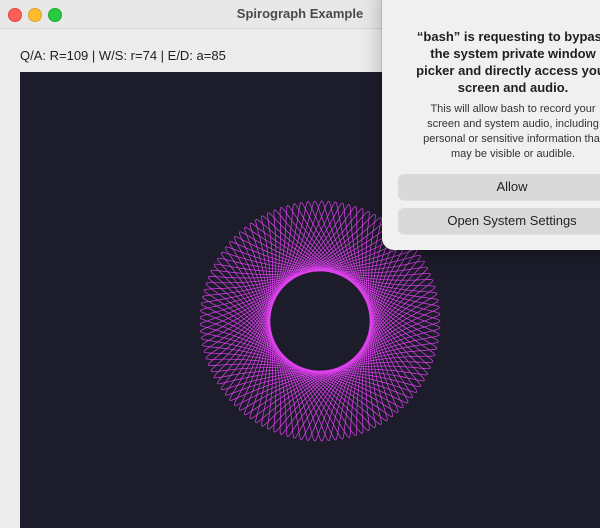  What do you see at coordinates (499, 187) in the screenshot?
I see `allow-button: Allow` at bounding box center [499, 187].